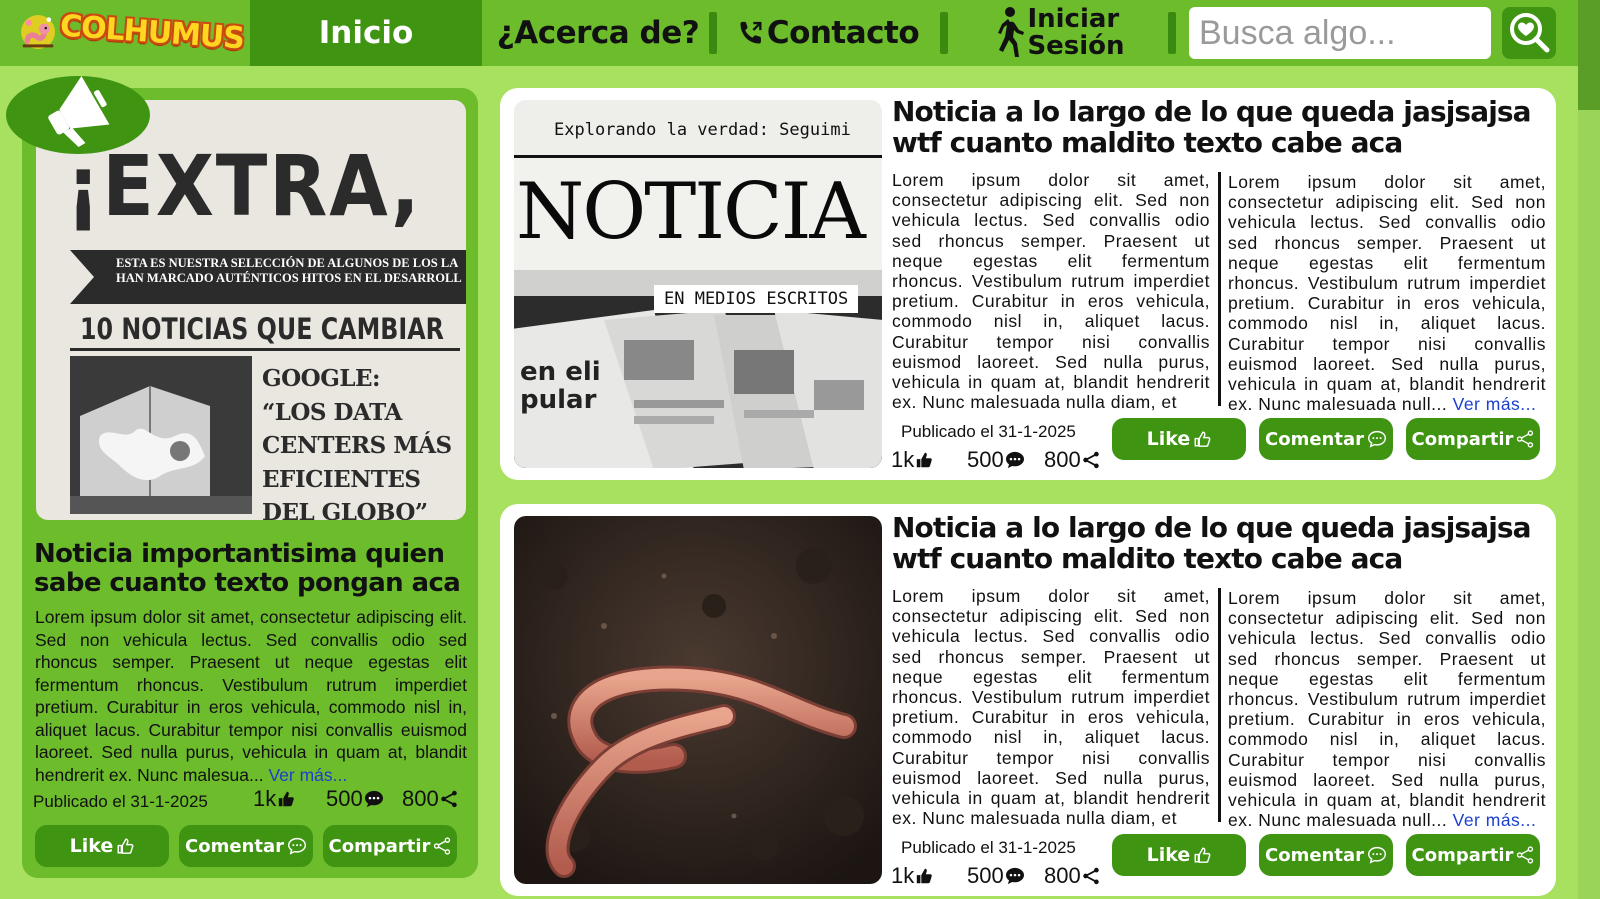 This screenshot has height=899, width=1600. Describe the element at coordinates (244, 186) in the screenshot. I see `extra-headline: ¡EXTRA,` at that location.